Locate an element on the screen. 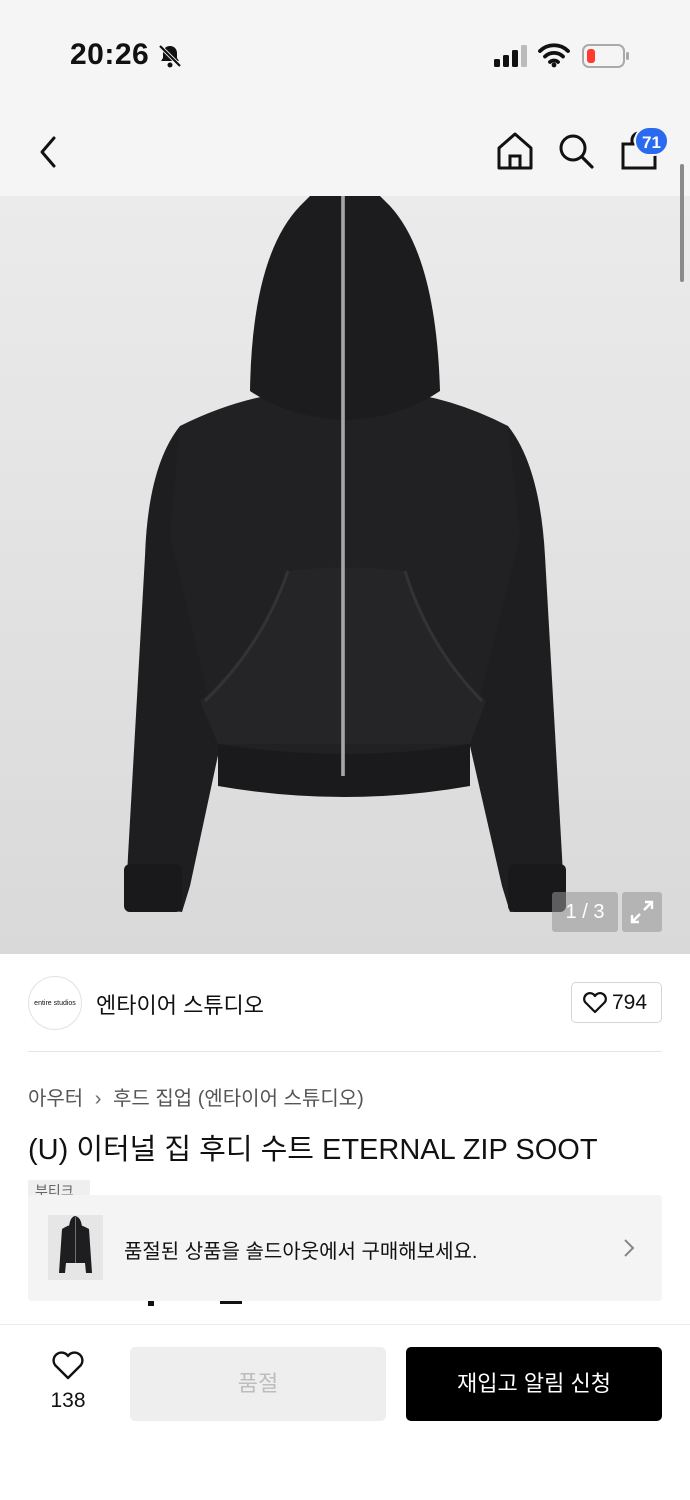 This screenshot has height=1500, width=690. divider is located at coordinates (345, 1051).